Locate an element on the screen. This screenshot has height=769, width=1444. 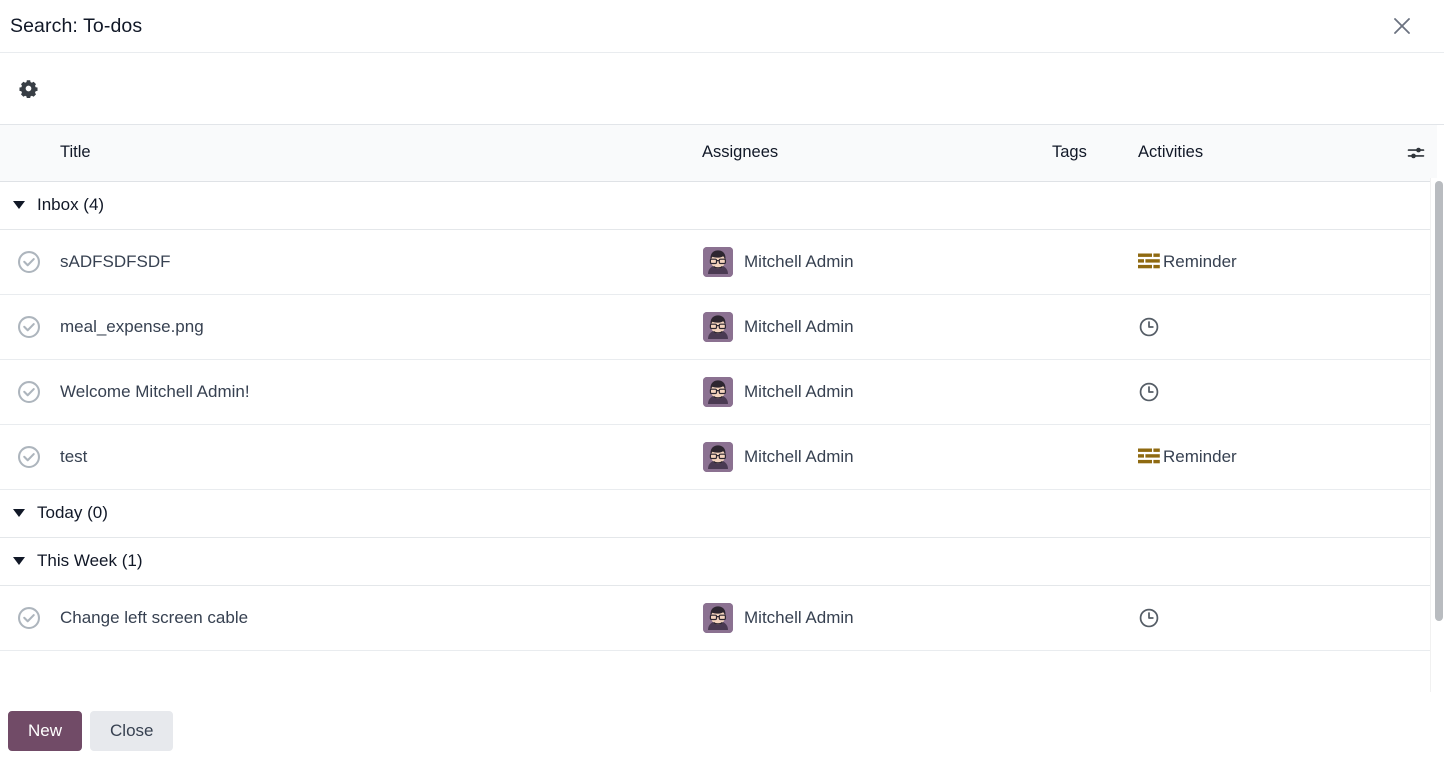
cell-title: sADFSDFSDF is located at coordinates (379, 262).